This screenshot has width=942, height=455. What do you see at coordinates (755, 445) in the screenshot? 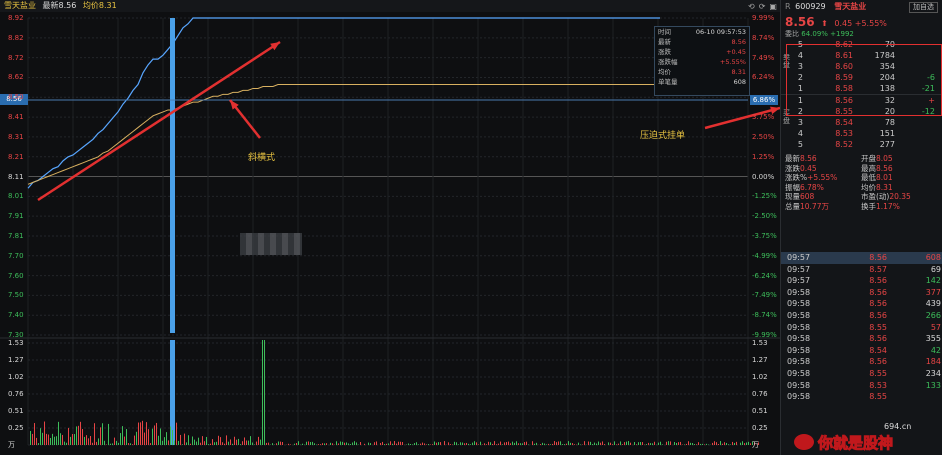
I see `volume-tick-label: 万` at bounding box center [755, 445].